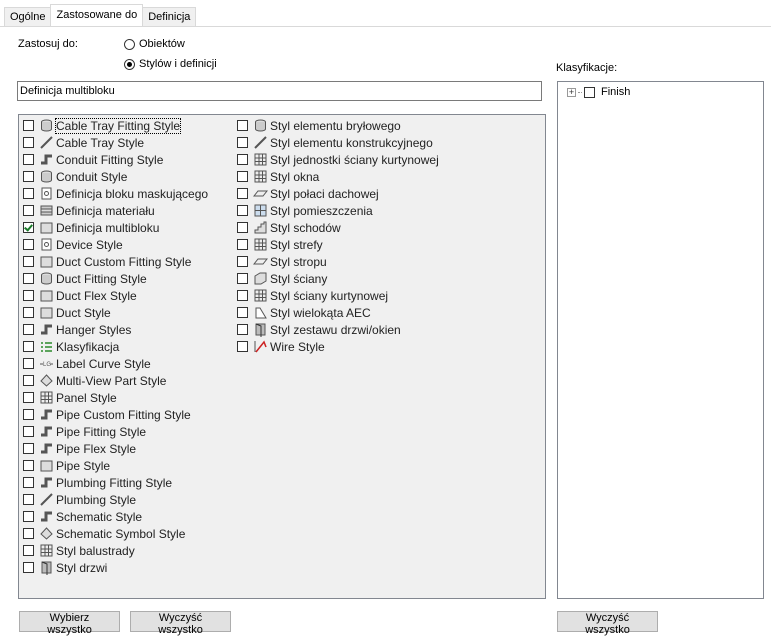 This screenshot has height=644, width=771. Describe the element at coordinates (115, 329) in the screenshot. I see `list-item: Hanger Styles` at that location.